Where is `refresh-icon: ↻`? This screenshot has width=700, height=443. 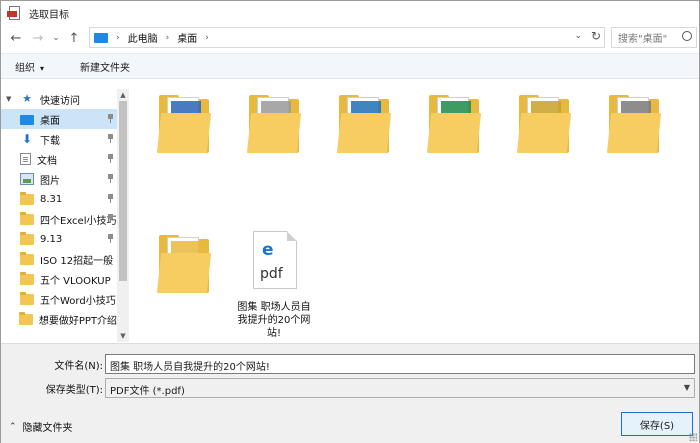
refresh-icon: ↻ is located at coordinates (596, 36).